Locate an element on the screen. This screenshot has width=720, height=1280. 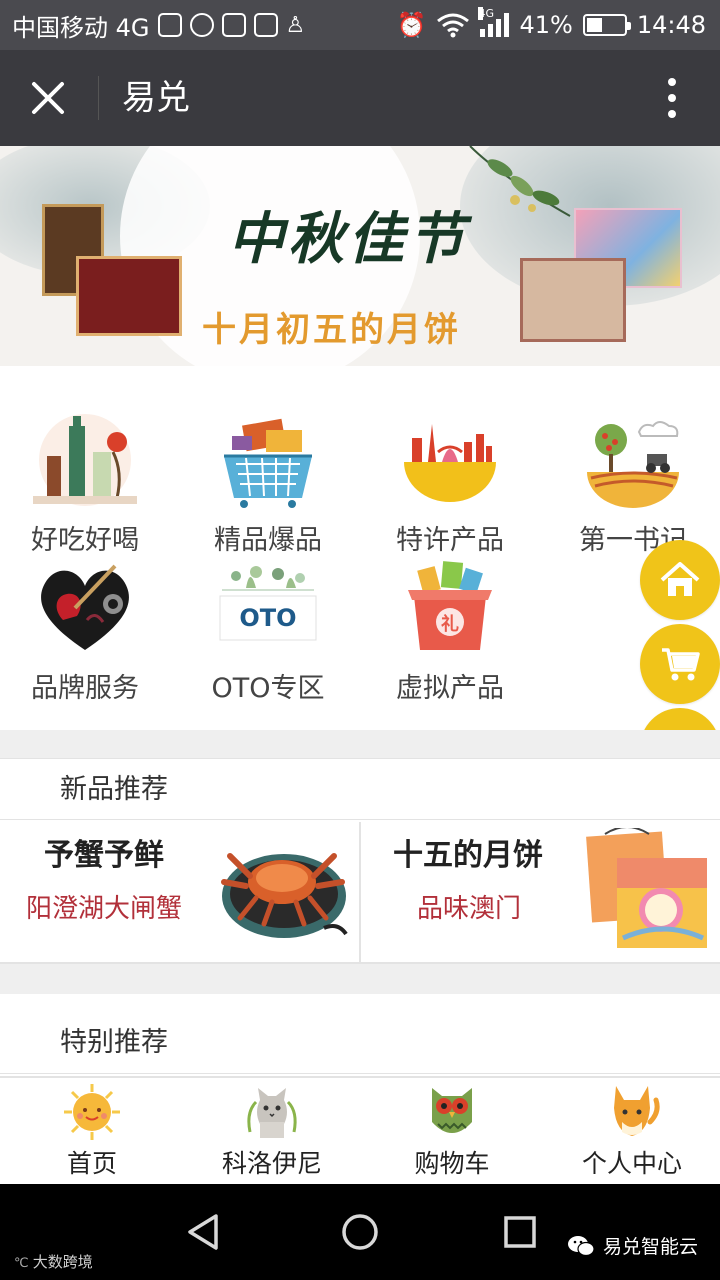
watermark-left-text: 大数跨境 is located at coordinates (62, 1262).